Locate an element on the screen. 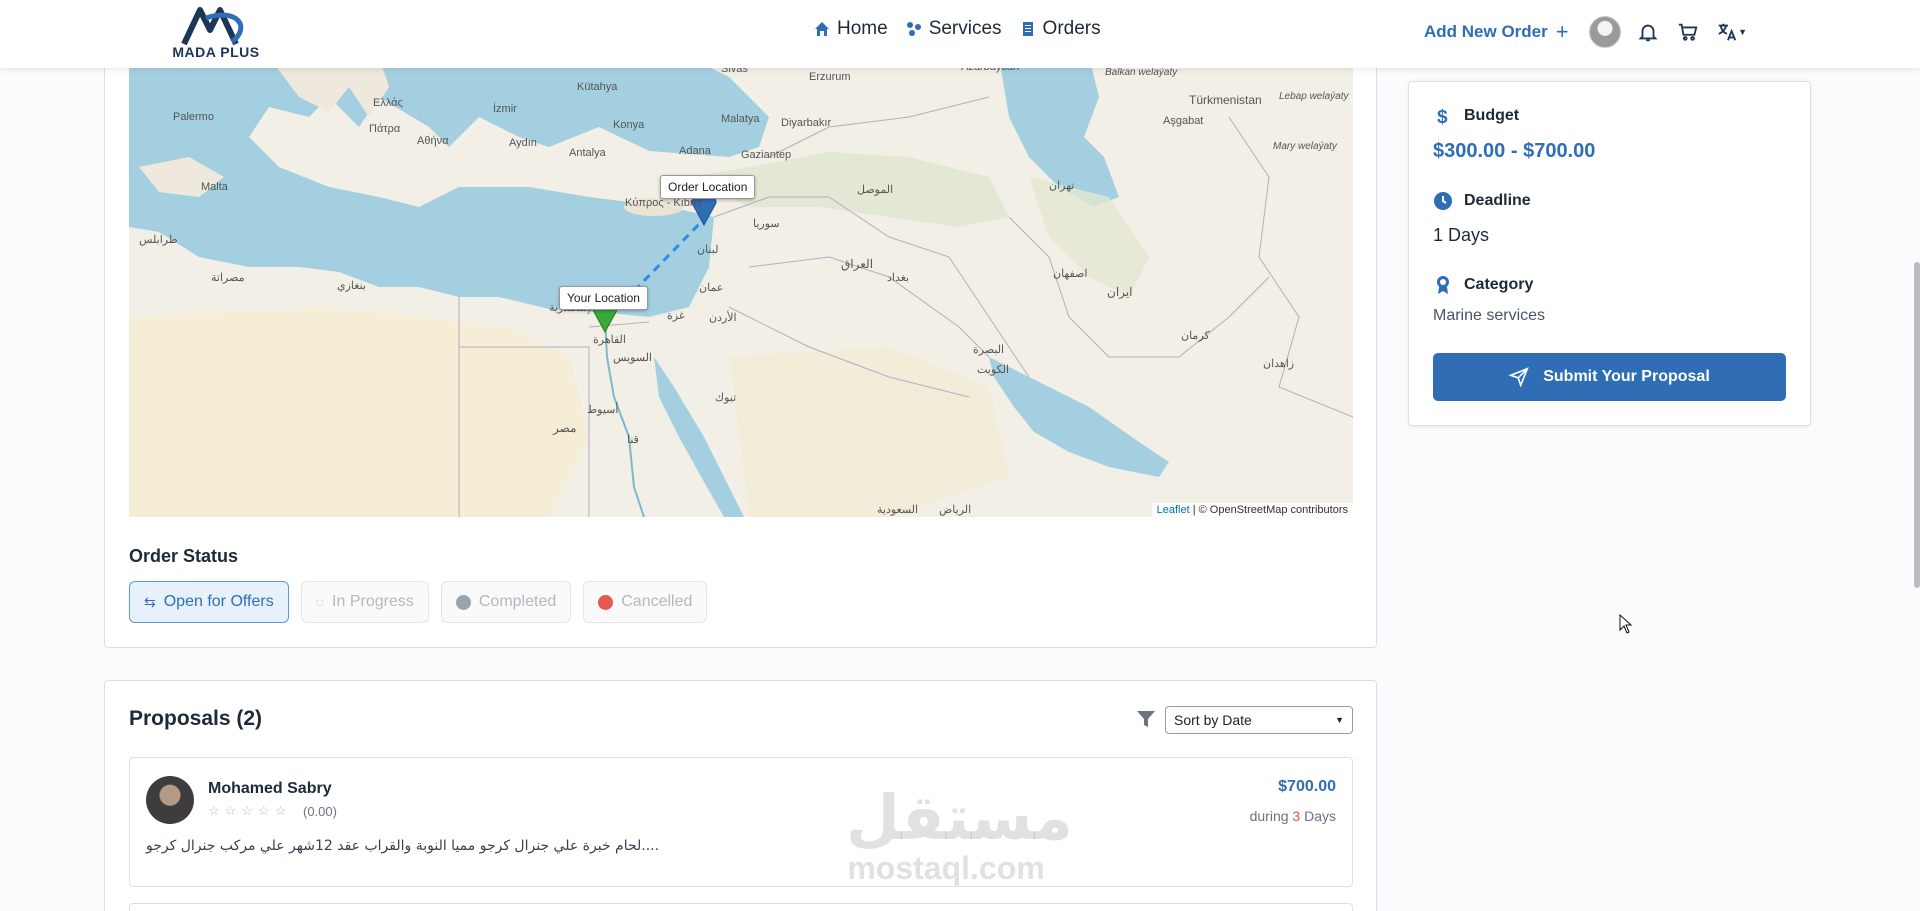 The height and width of the screenshot is (911, 1920). map-label-konya: Konya is located at coordinates (629, 125).